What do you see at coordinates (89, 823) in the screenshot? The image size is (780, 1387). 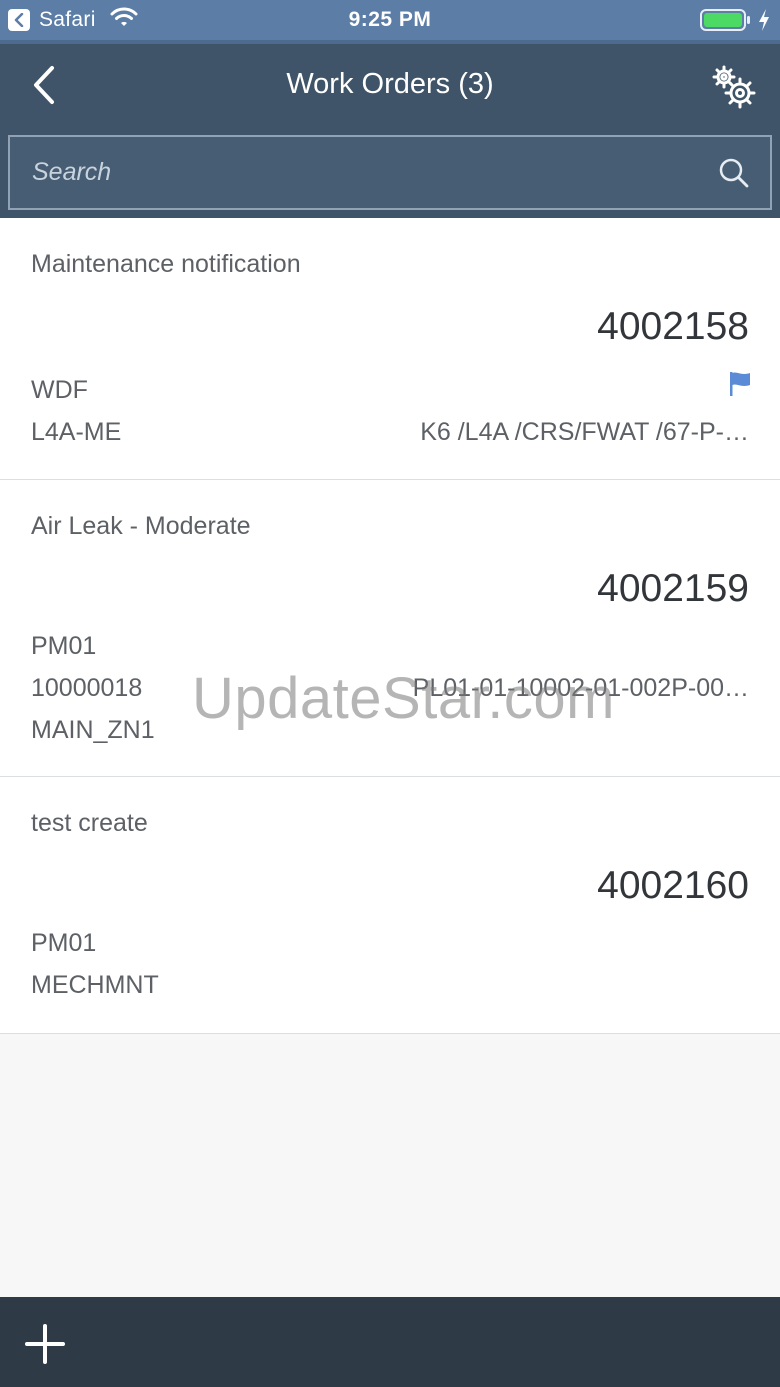 I see `item-title: test create` at bounding box center [89, 823].